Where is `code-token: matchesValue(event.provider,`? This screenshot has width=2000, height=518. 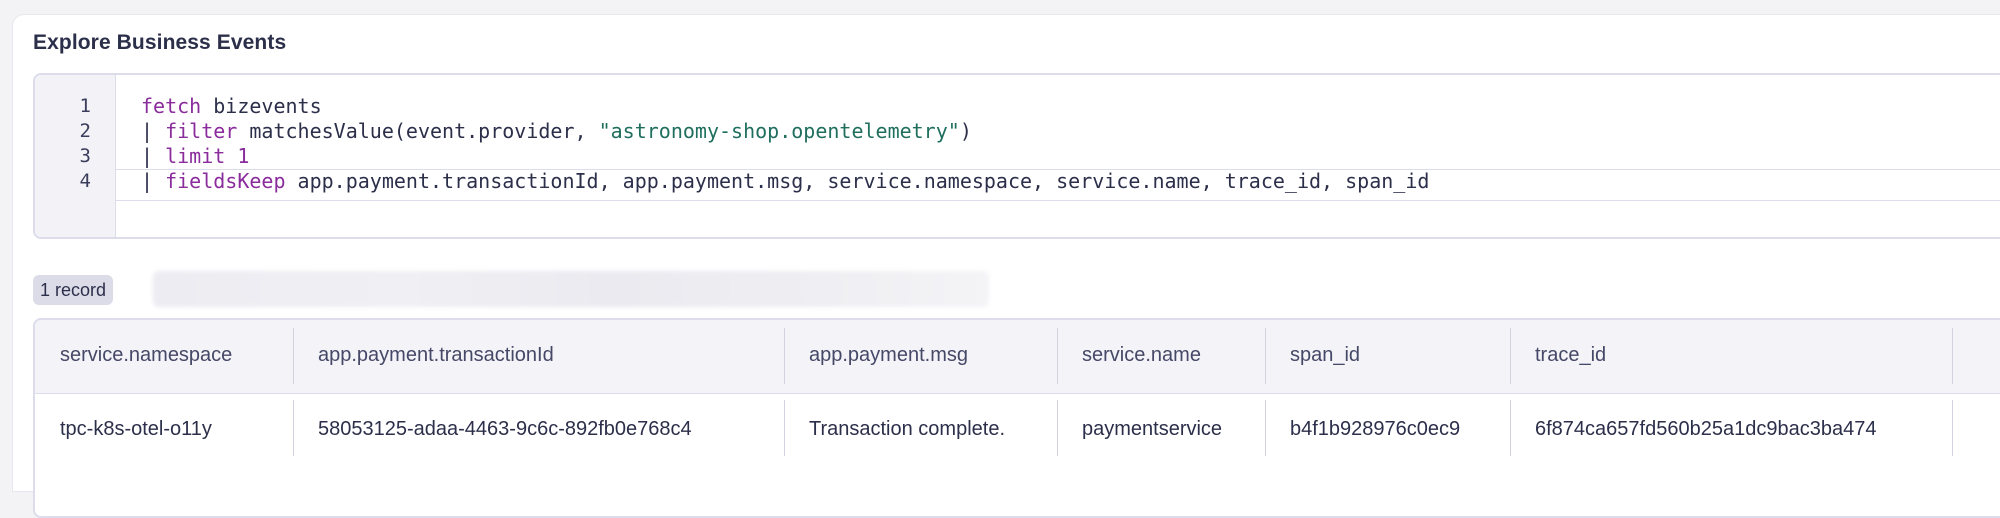
code-token: matchesValue(event.provider, is located at coordinates (418, 131).